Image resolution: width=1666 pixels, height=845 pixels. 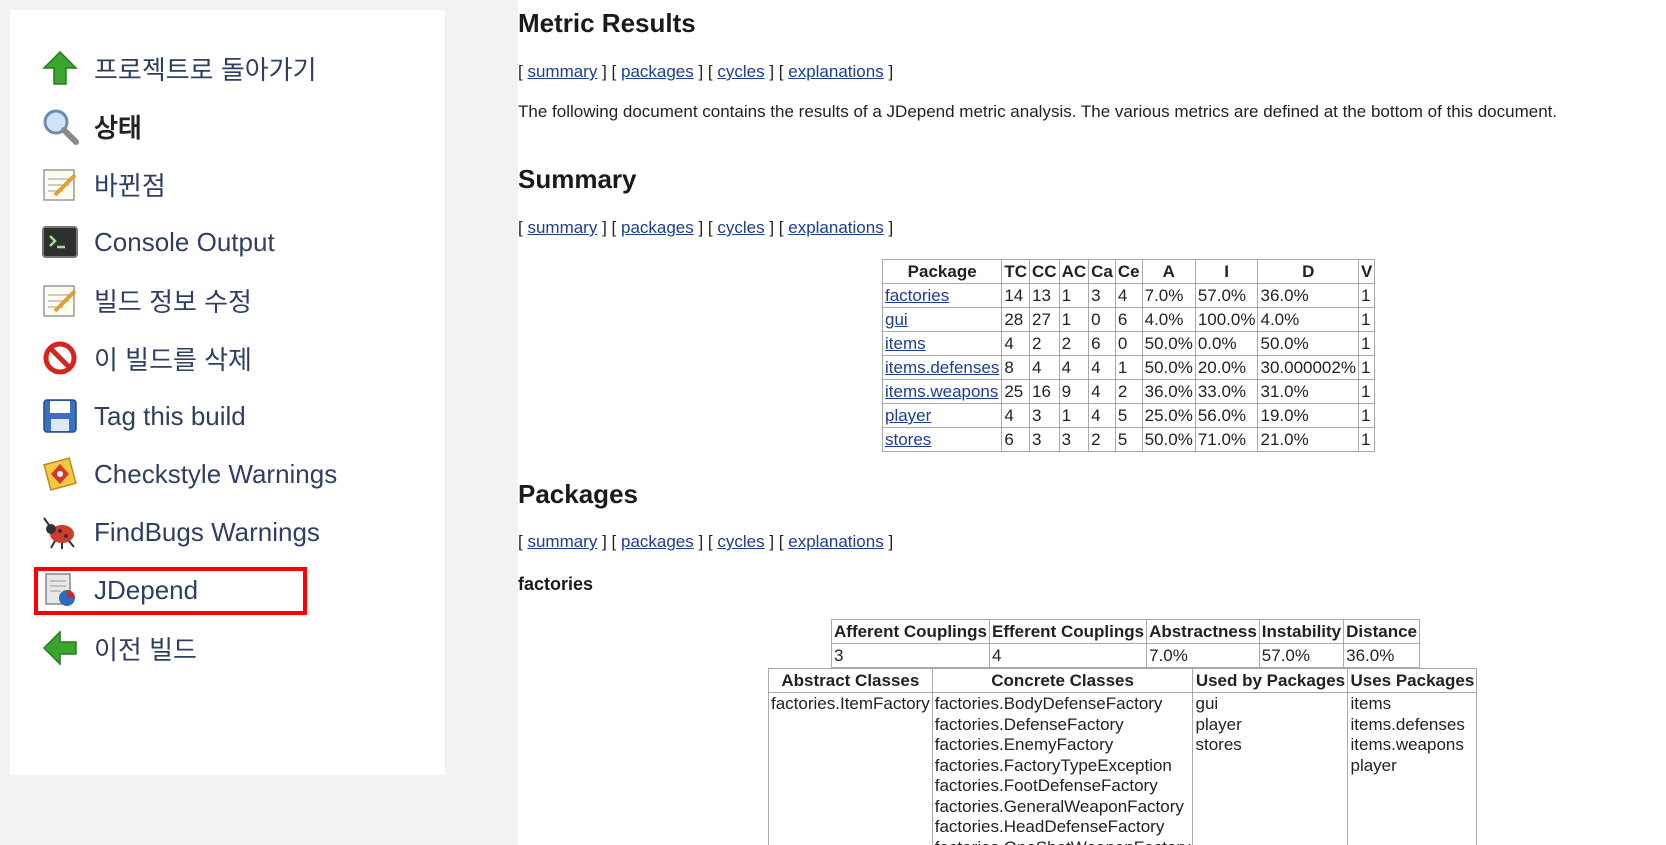 I want to click on table-cell: factories, so click(x=942, y=295).